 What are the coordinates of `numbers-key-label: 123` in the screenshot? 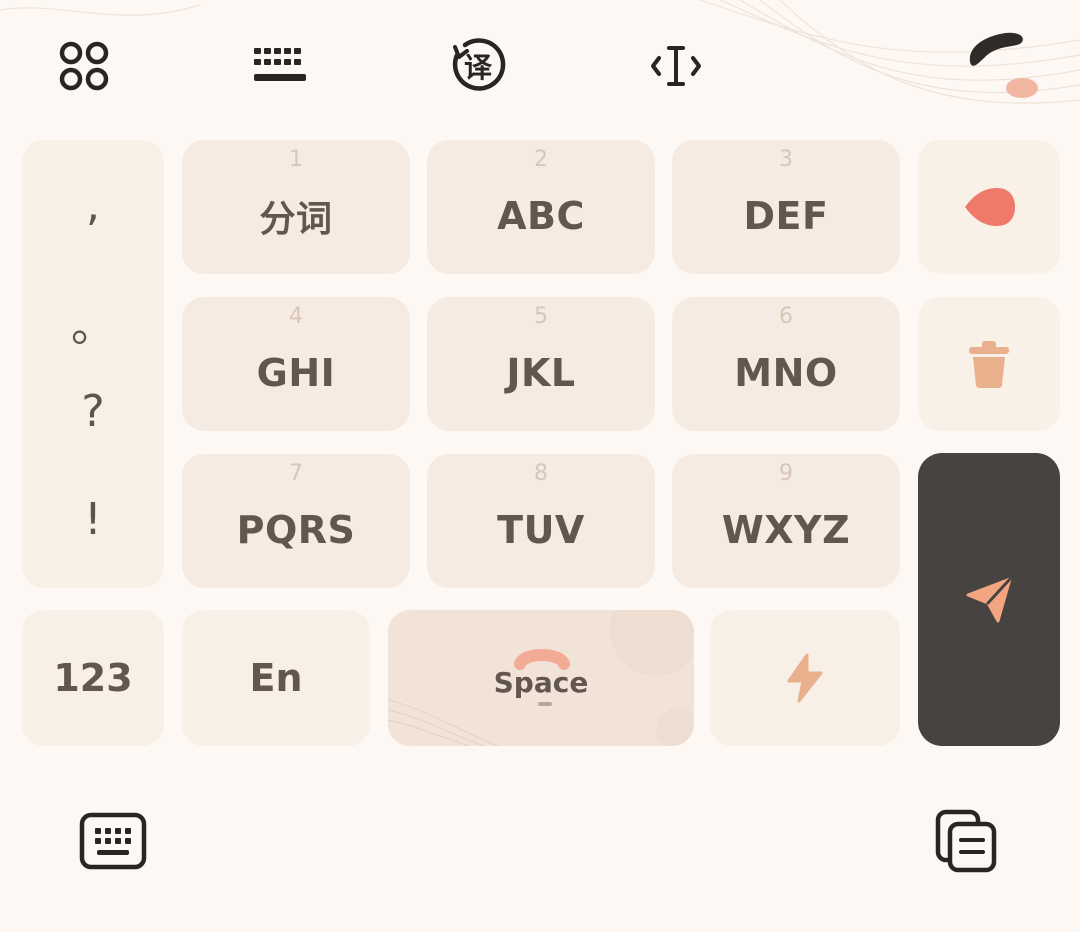 It's located at (93, 678).